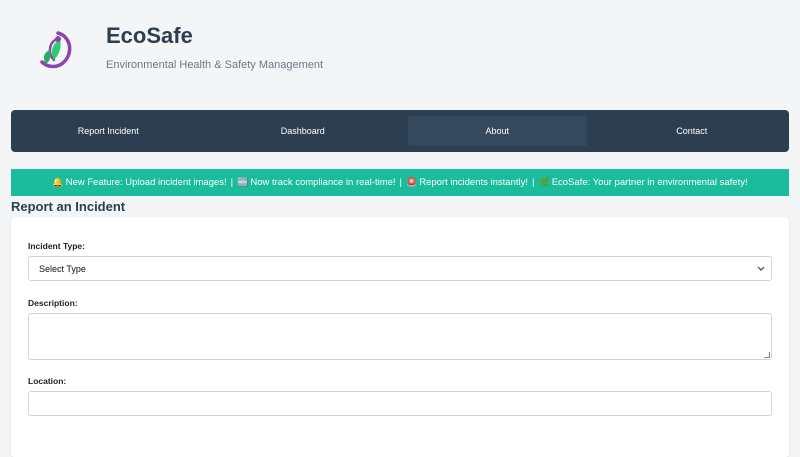 The height and width of the screenshot is (457, 800). Describe the element at coordinates (215, 65) in the screenshot. I see `brand-subtitle: Environmental Health & Safety Management` at that location.